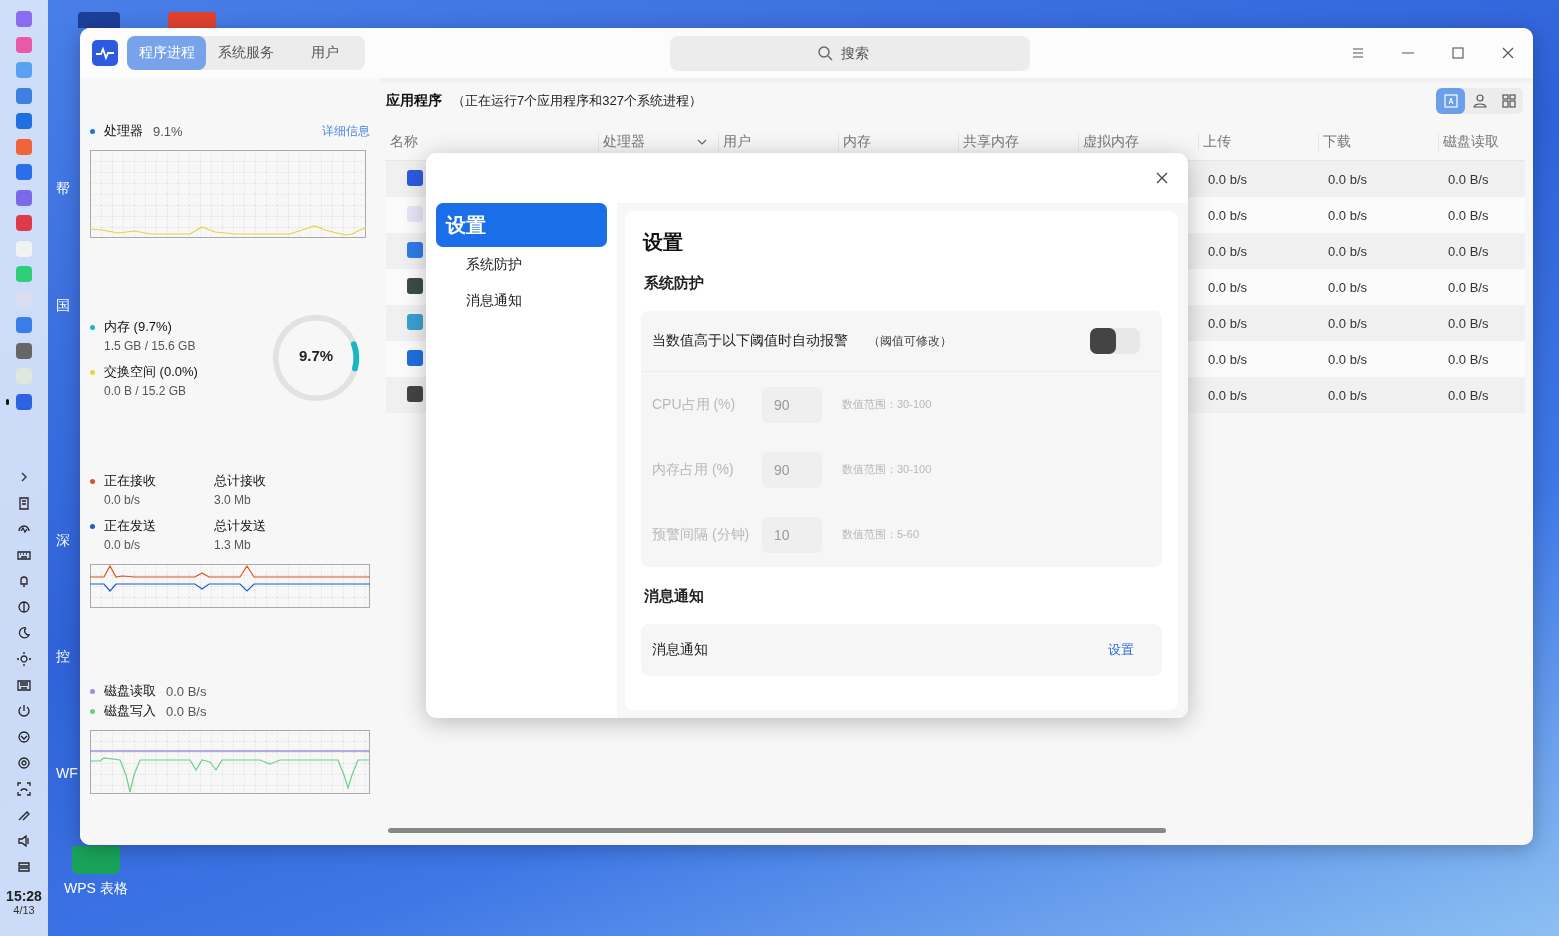  What do you see at coordinates (24, 502) in the screenshot?
I see `clipboard-icon` at bounding box center [24, 502].